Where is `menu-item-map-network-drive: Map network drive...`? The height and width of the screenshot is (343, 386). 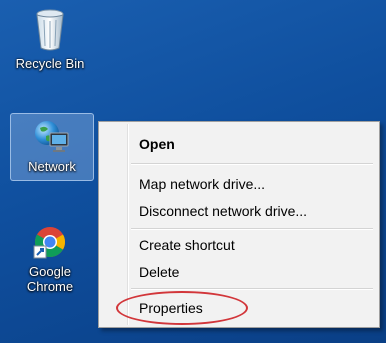
menu-item-map-network-drive: Map network drive... is located at coordinates (202, 184).